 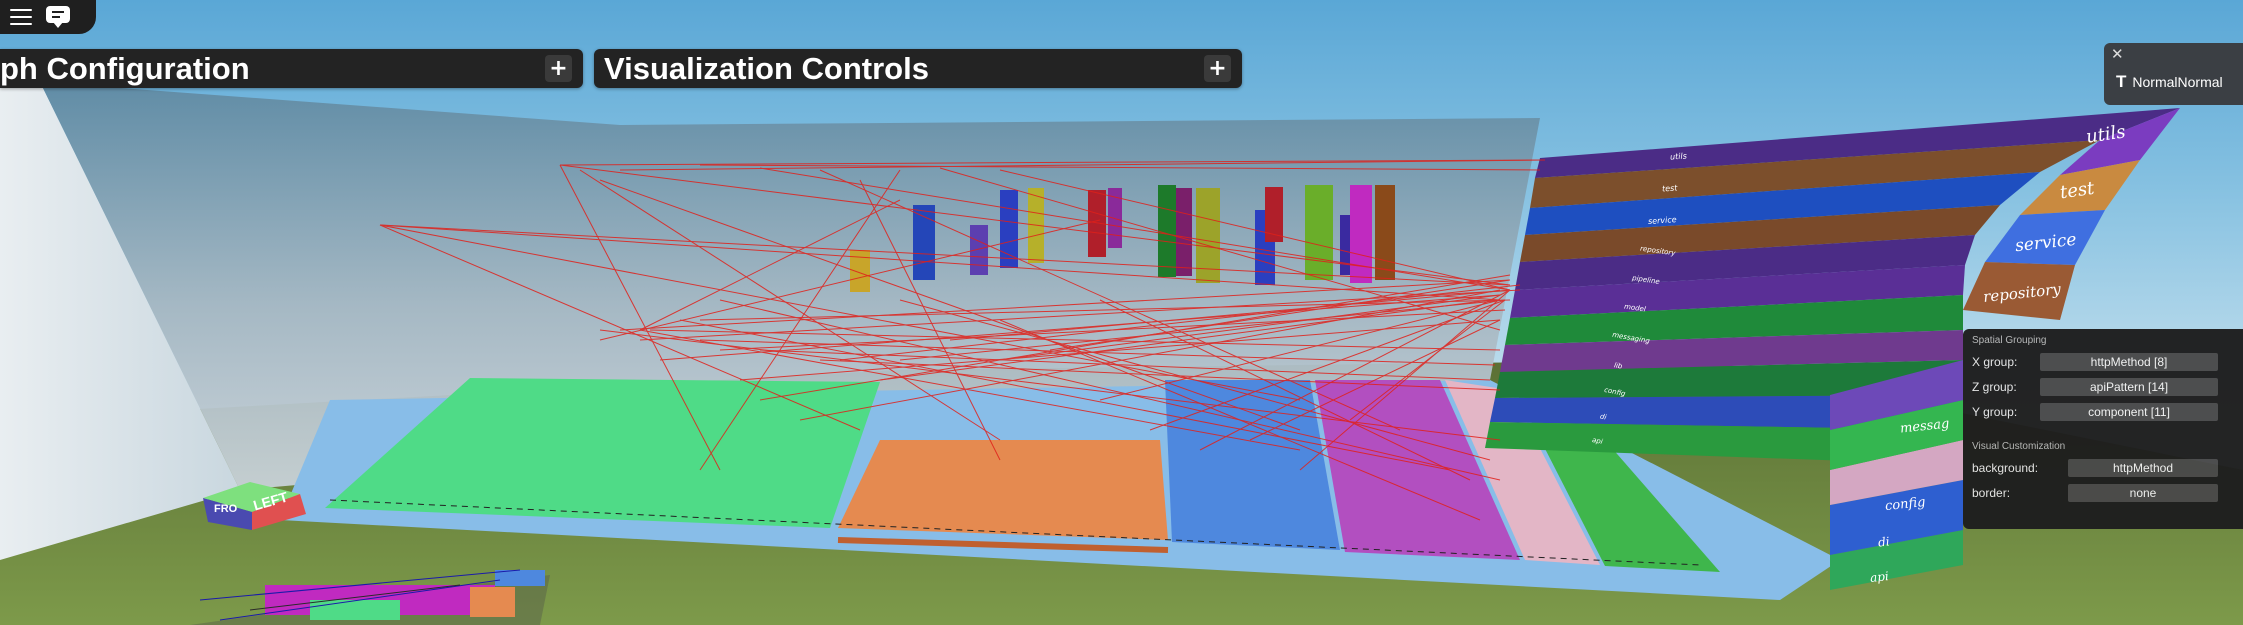 What do you see at coordinates (1618, 366) in the screenshot?
I see `stripe-label-lib: lib` at bounding box center [1618, 366].